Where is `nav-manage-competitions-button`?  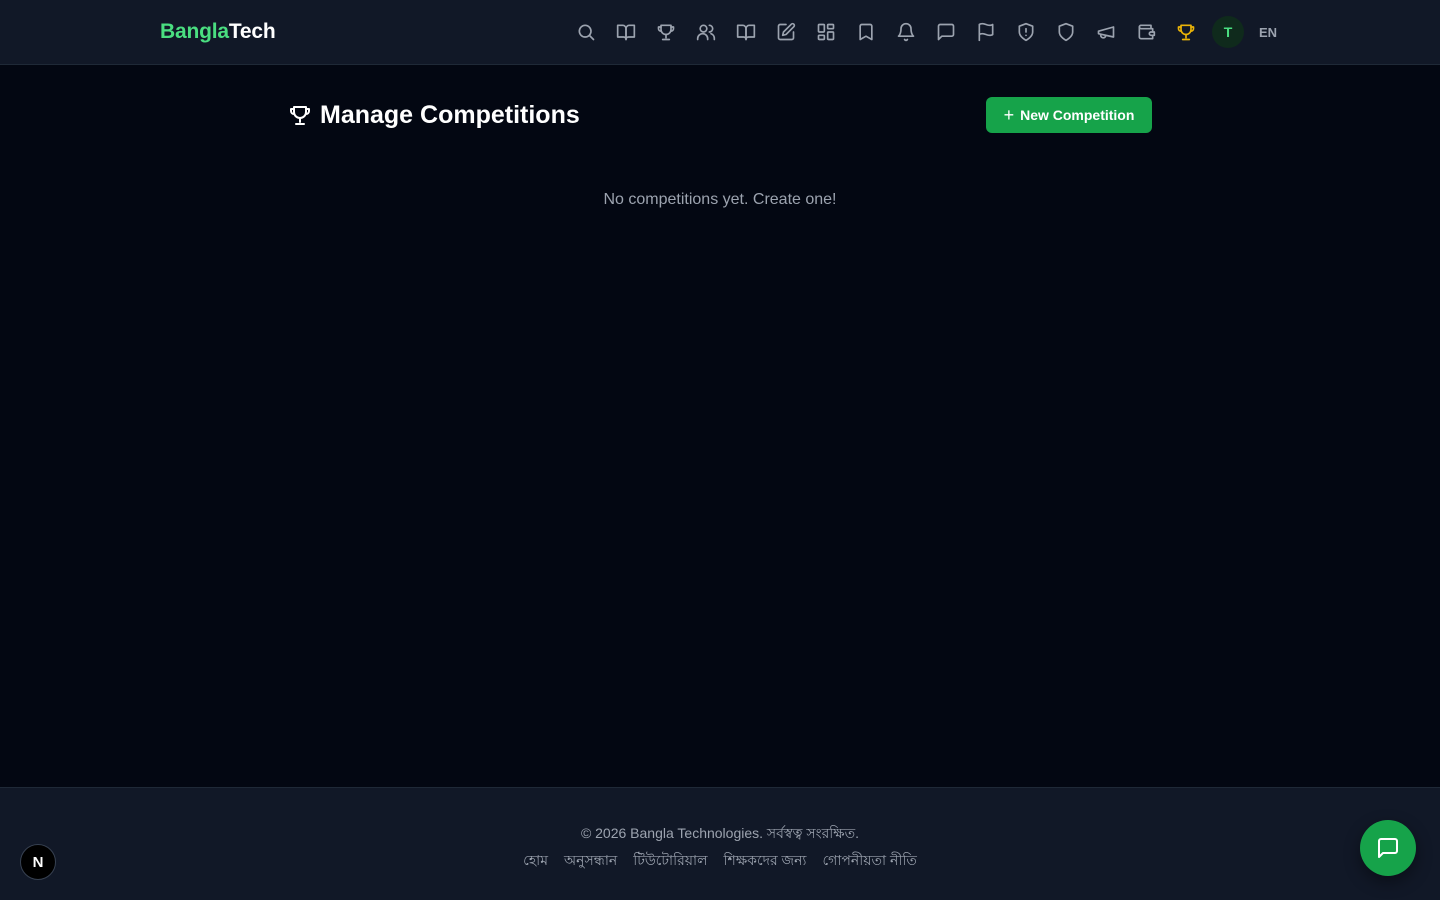
nav-manage-competitions-button is located at coordinates (1186, 32).